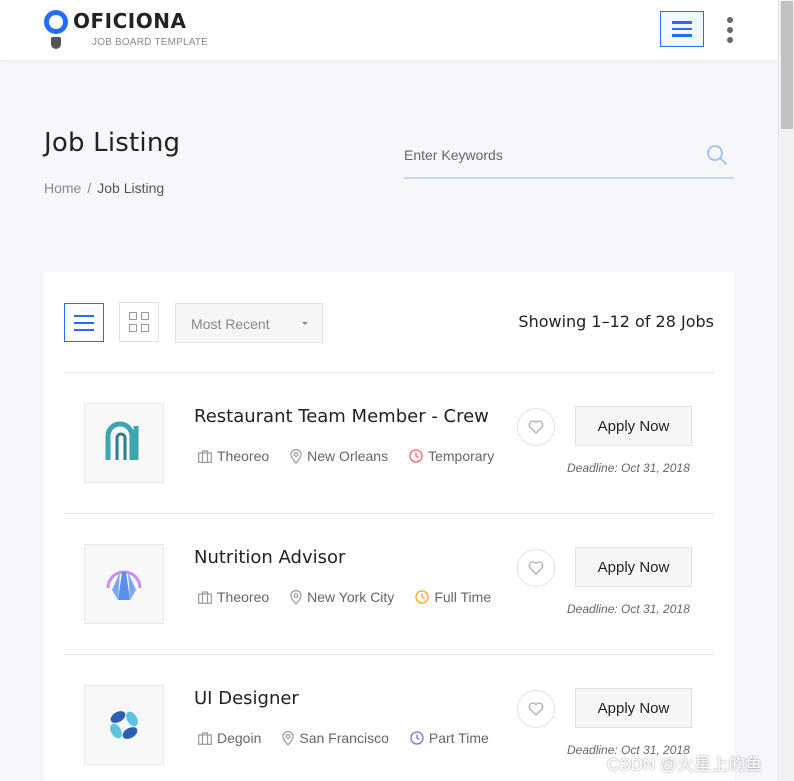  What do you see at coordinates (717, 155) in the screenshot?
I see `search-icon` at bounding box center [717, 155].